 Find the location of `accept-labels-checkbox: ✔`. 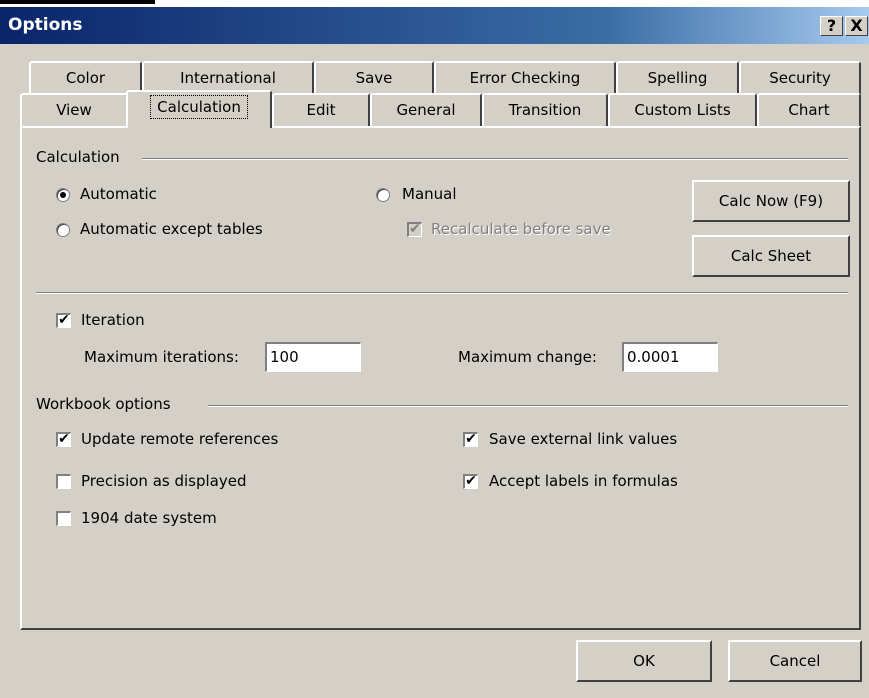

accept-labels-checkbox: ✔ is located at coordinates (470, 481).